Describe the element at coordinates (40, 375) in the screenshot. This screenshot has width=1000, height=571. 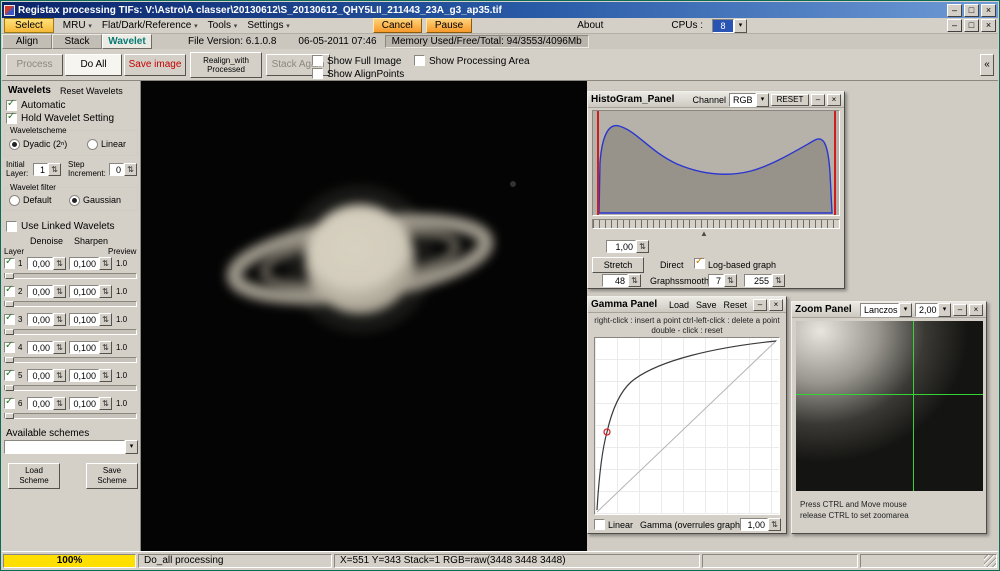
I see `layer5-denoise-field: 0,00` at that location.